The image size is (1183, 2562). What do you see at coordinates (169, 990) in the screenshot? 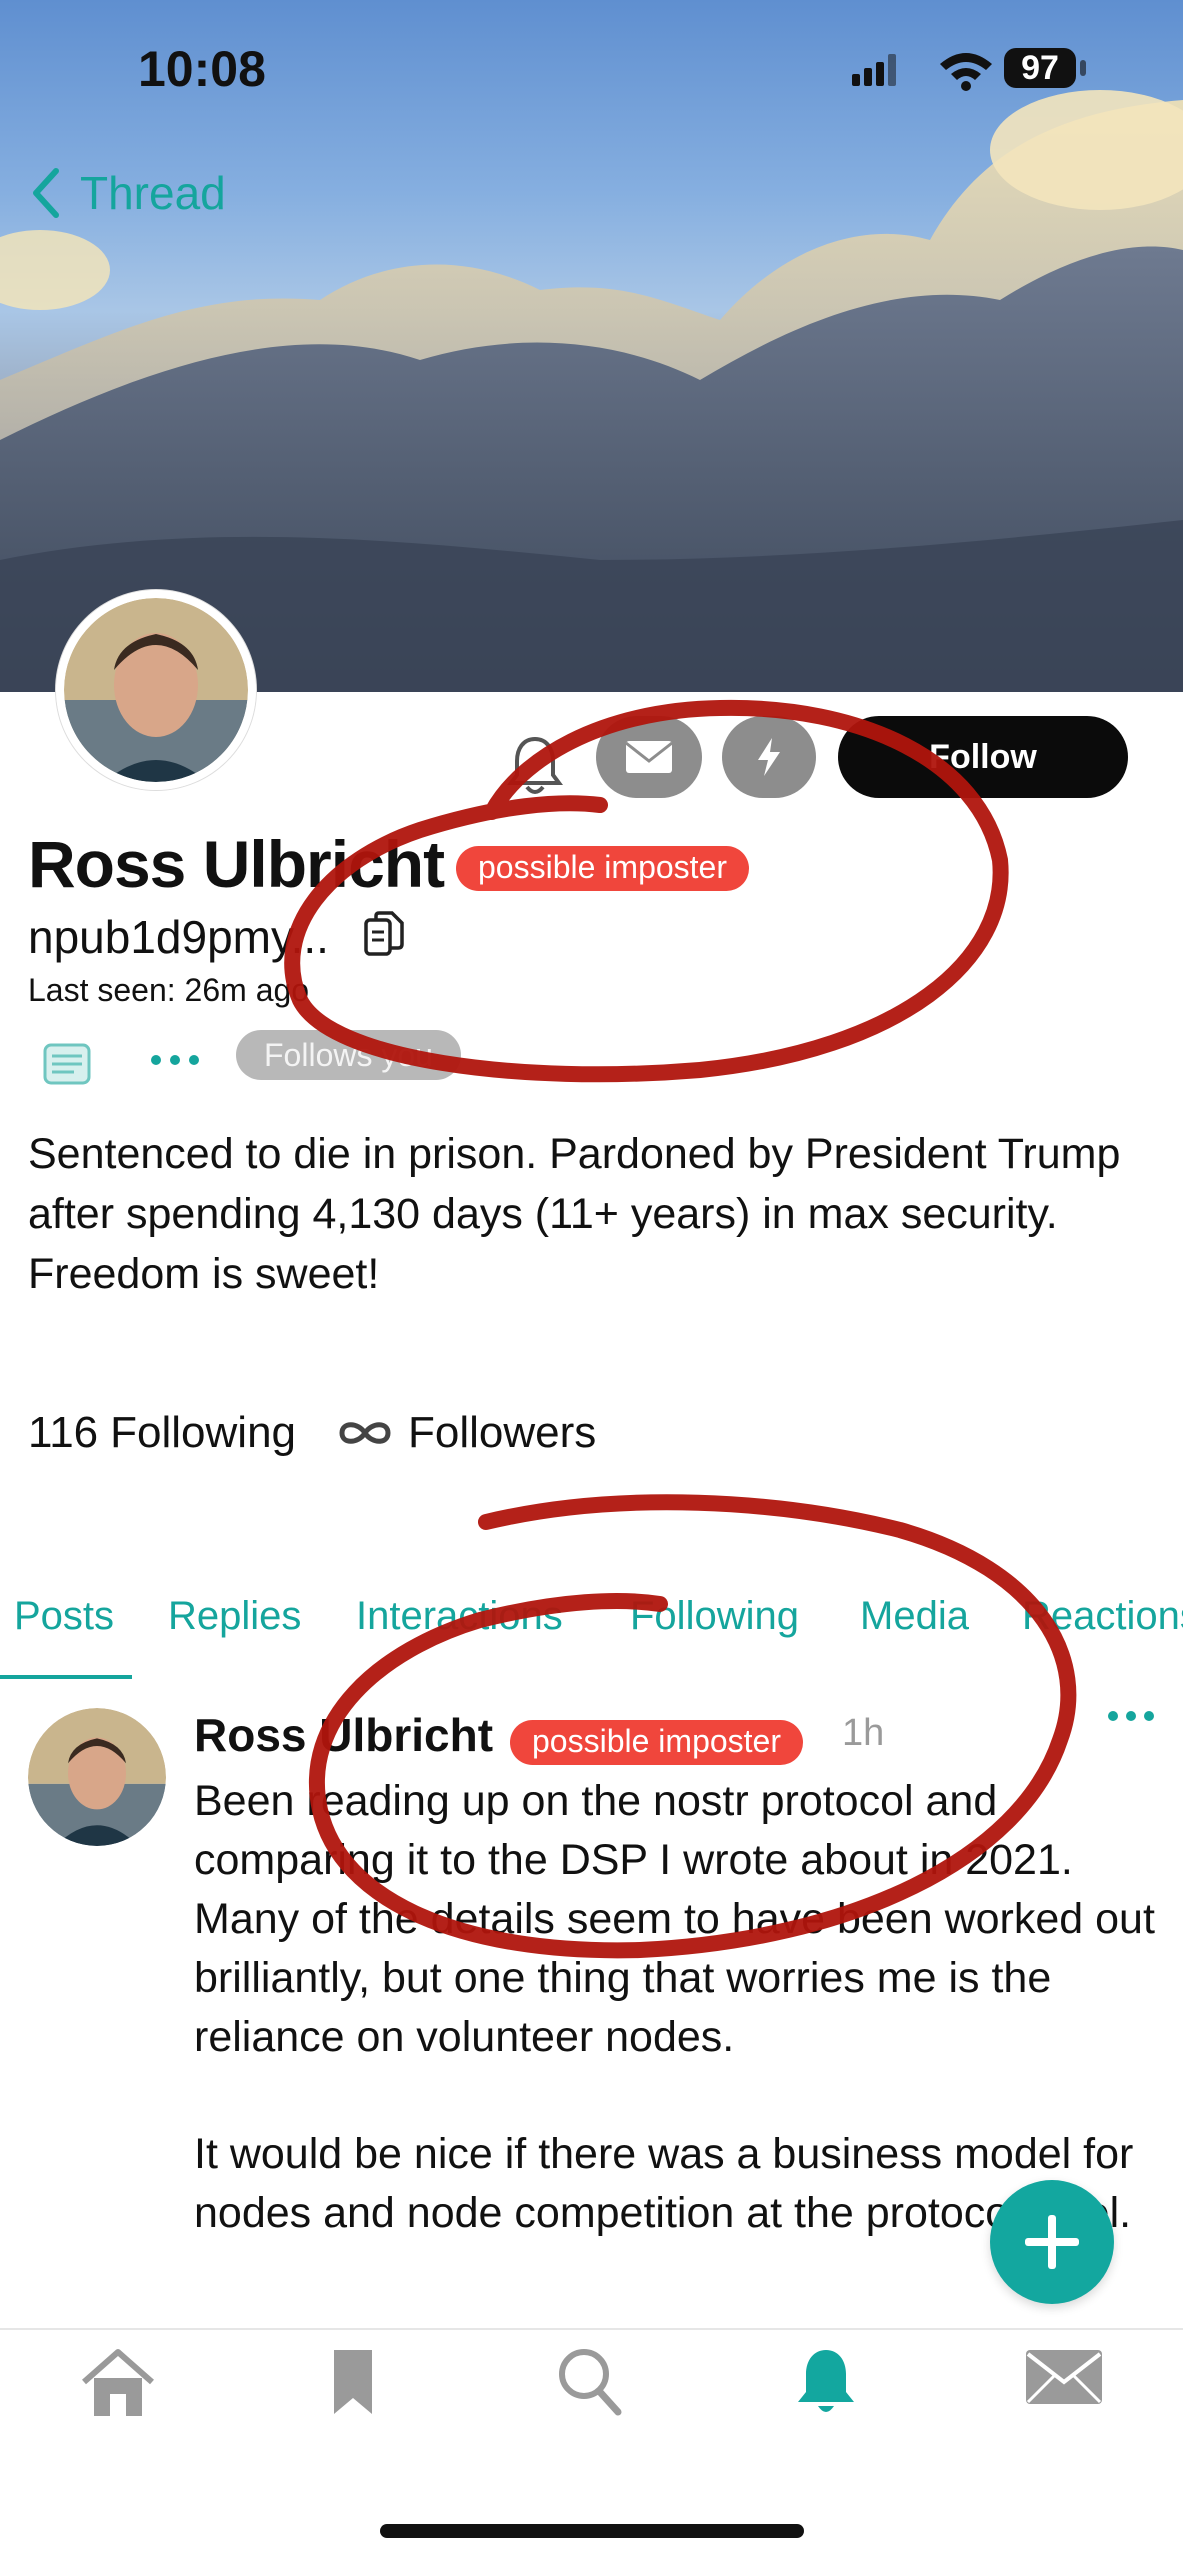
I see `last-seen: Last seen: 26m ago` at bounding box center [169, 990].